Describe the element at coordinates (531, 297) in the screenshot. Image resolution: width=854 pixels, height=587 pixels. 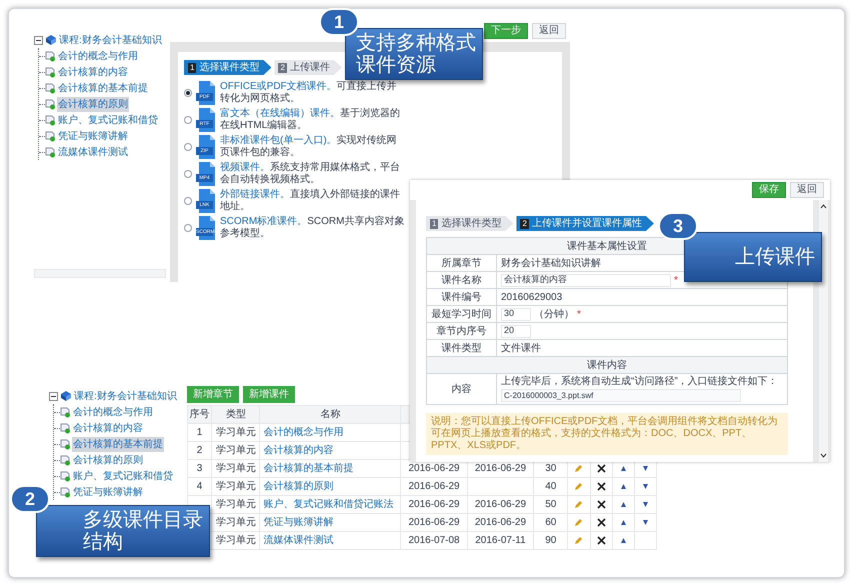
I see `field-value: 20160629003` at that location.